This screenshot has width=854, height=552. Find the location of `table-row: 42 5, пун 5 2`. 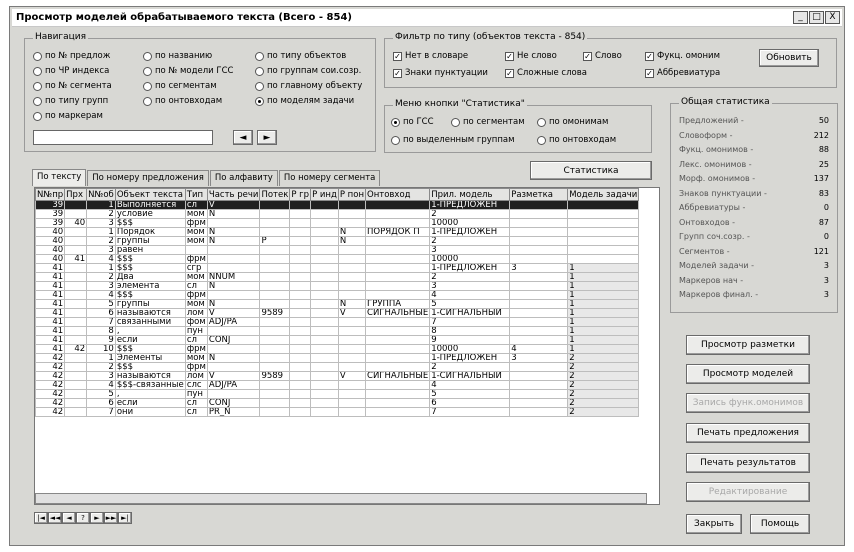

table-row: 42 5, пун 5 2 is located at coordinates (337, 394).